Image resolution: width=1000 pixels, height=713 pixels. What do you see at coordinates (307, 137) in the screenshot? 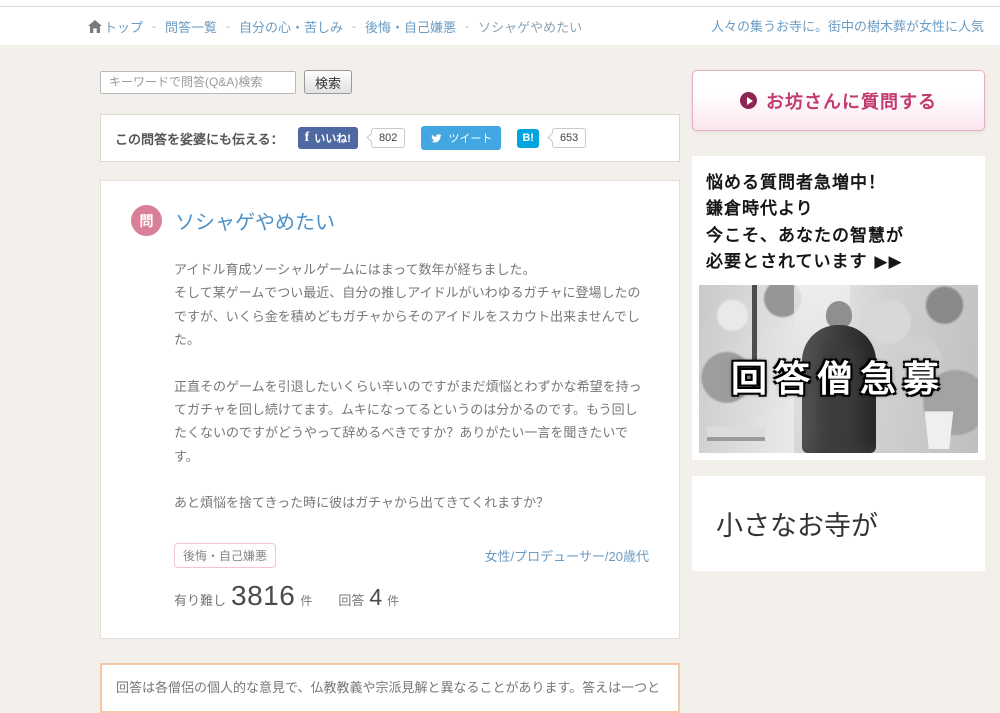
I see `facebook-icon: f` at bounding box center [307, 137].